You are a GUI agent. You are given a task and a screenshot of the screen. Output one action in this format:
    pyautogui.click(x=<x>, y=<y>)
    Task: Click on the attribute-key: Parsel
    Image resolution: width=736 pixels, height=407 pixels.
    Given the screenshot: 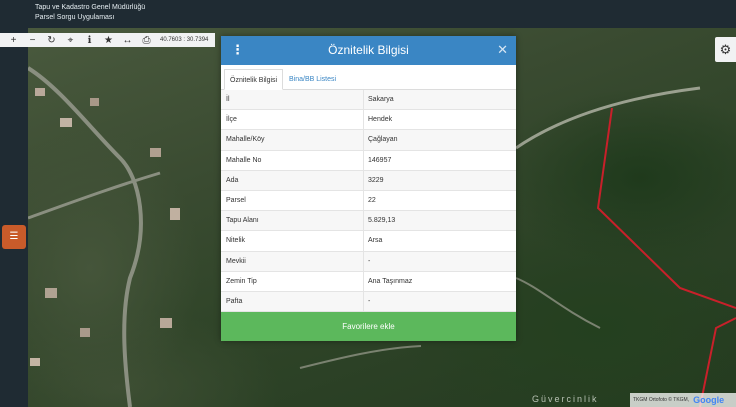 What is the action you would take?
    pyautogui.click(x=236, y=200)
    